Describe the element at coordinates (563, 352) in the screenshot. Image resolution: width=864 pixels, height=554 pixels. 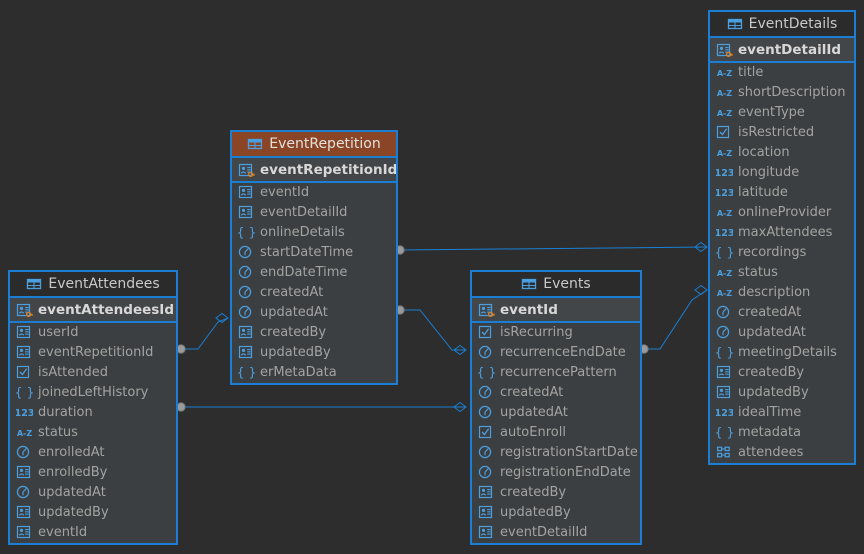
I see `column-label: recurrenceEndDate` at that location.